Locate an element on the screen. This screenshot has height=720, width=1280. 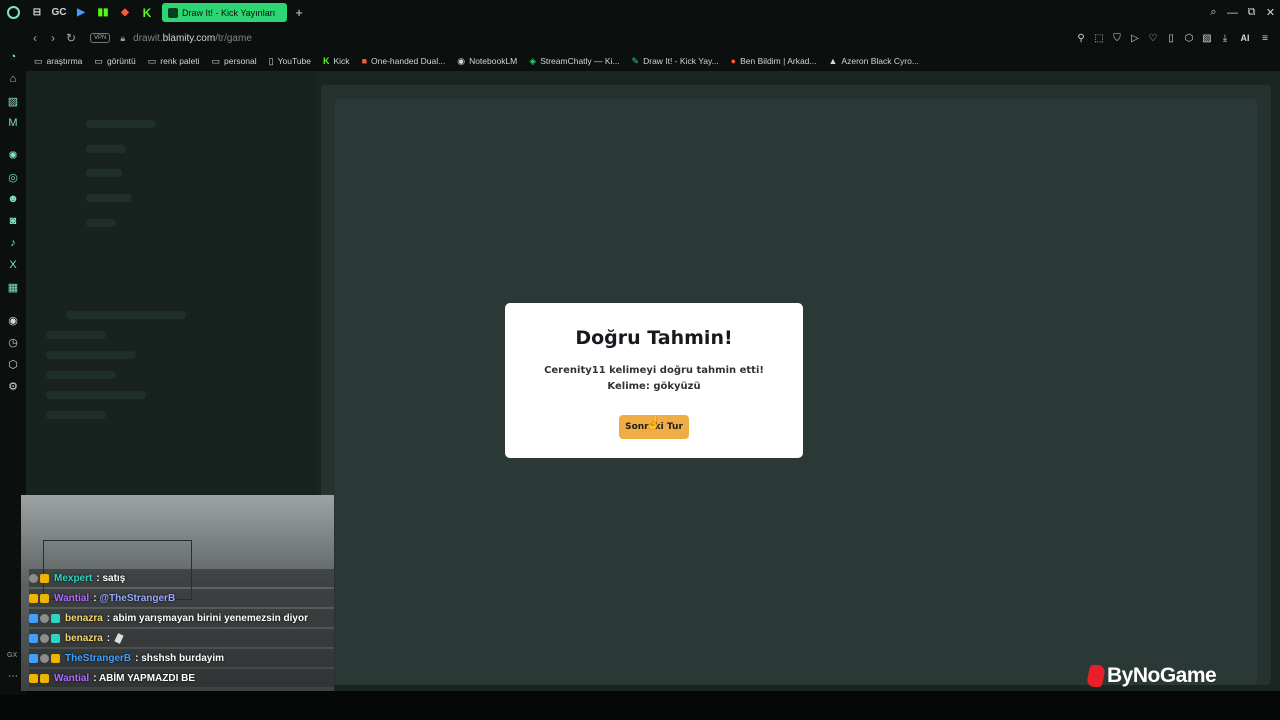
search-icon: ⌕ is located at coordinates (1213, 12).